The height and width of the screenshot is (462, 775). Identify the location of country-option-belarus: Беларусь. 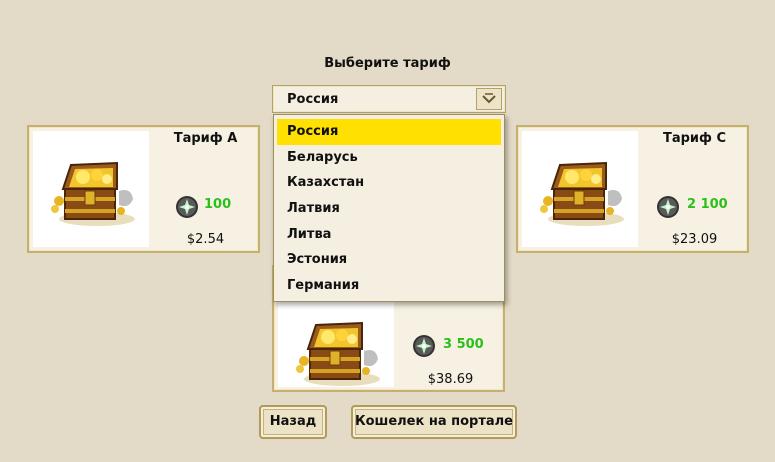
(389, 158).